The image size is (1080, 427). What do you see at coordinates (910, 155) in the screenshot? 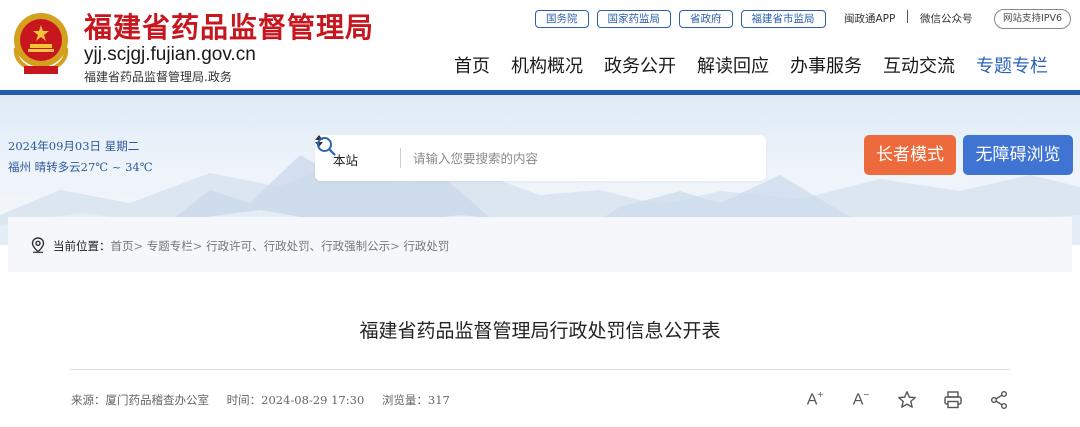
I see `elder-mode-button: 长者模式` at bounding box center [910, 155].